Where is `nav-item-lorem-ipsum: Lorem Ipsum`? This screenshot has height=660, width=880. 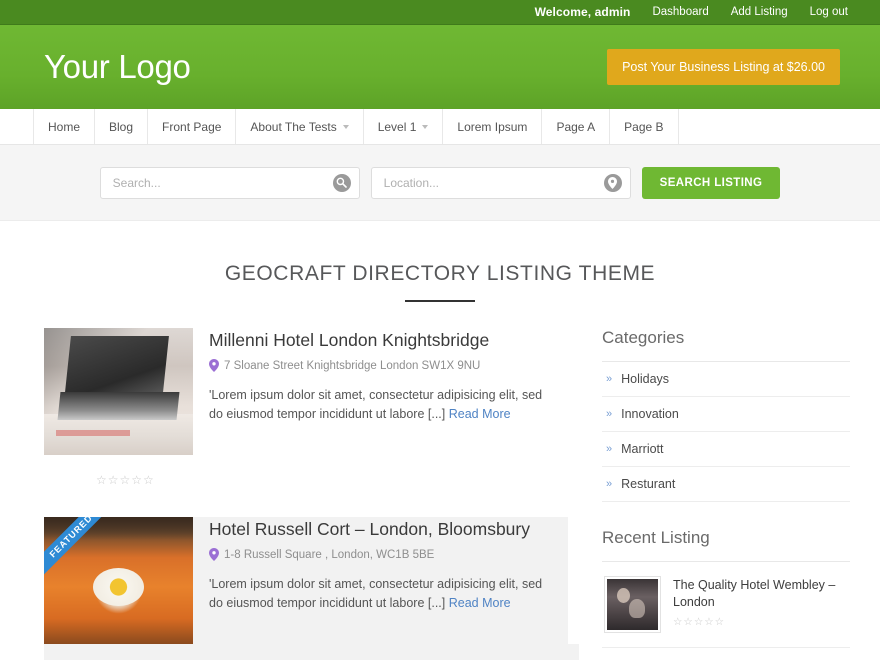
nav-item-lorem-ipsum: Lorem Ipsum is located at coordinates (493, 126).